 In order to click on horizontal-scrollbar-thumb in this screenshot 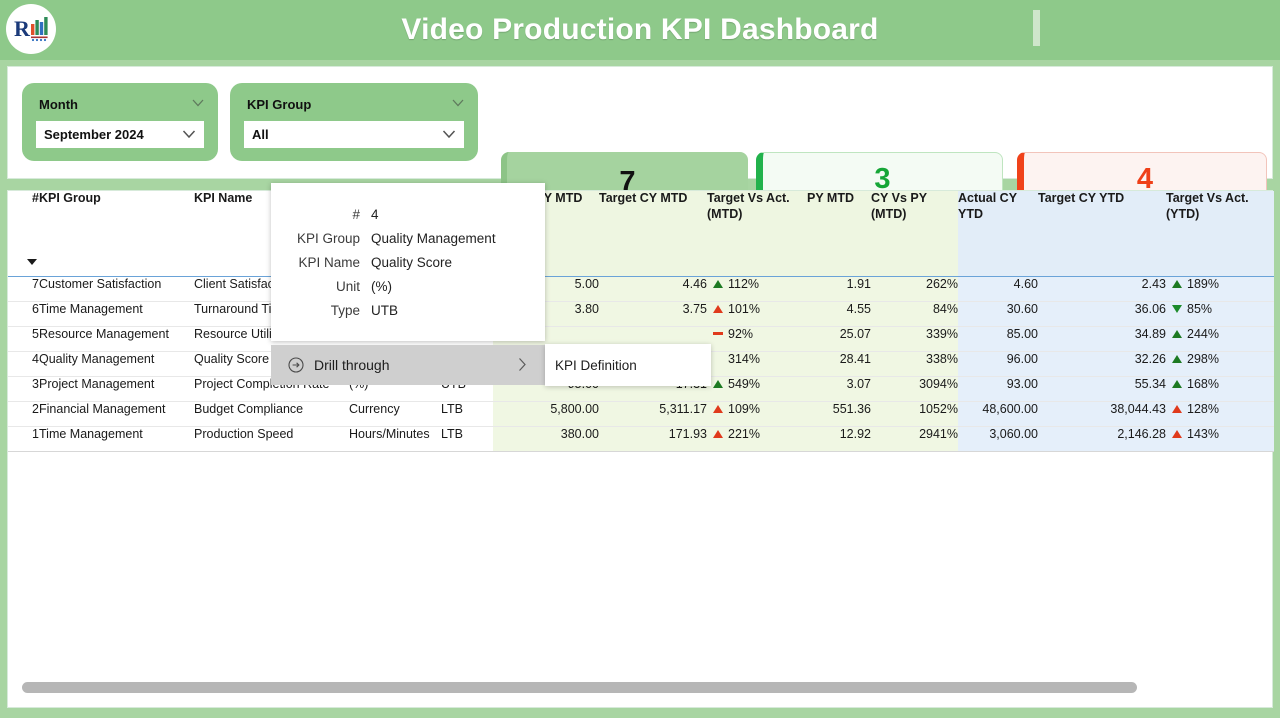, I will do `click(579, 687)`.